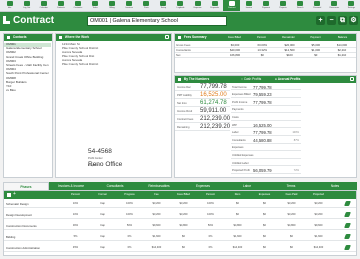 This screenshot has height=259, width=360. What do you see at coordinates (287, 79) in the screenshot?
I see `accrual-profits-toggle: ● Accrual Profits` at bounding box center [287, 79].